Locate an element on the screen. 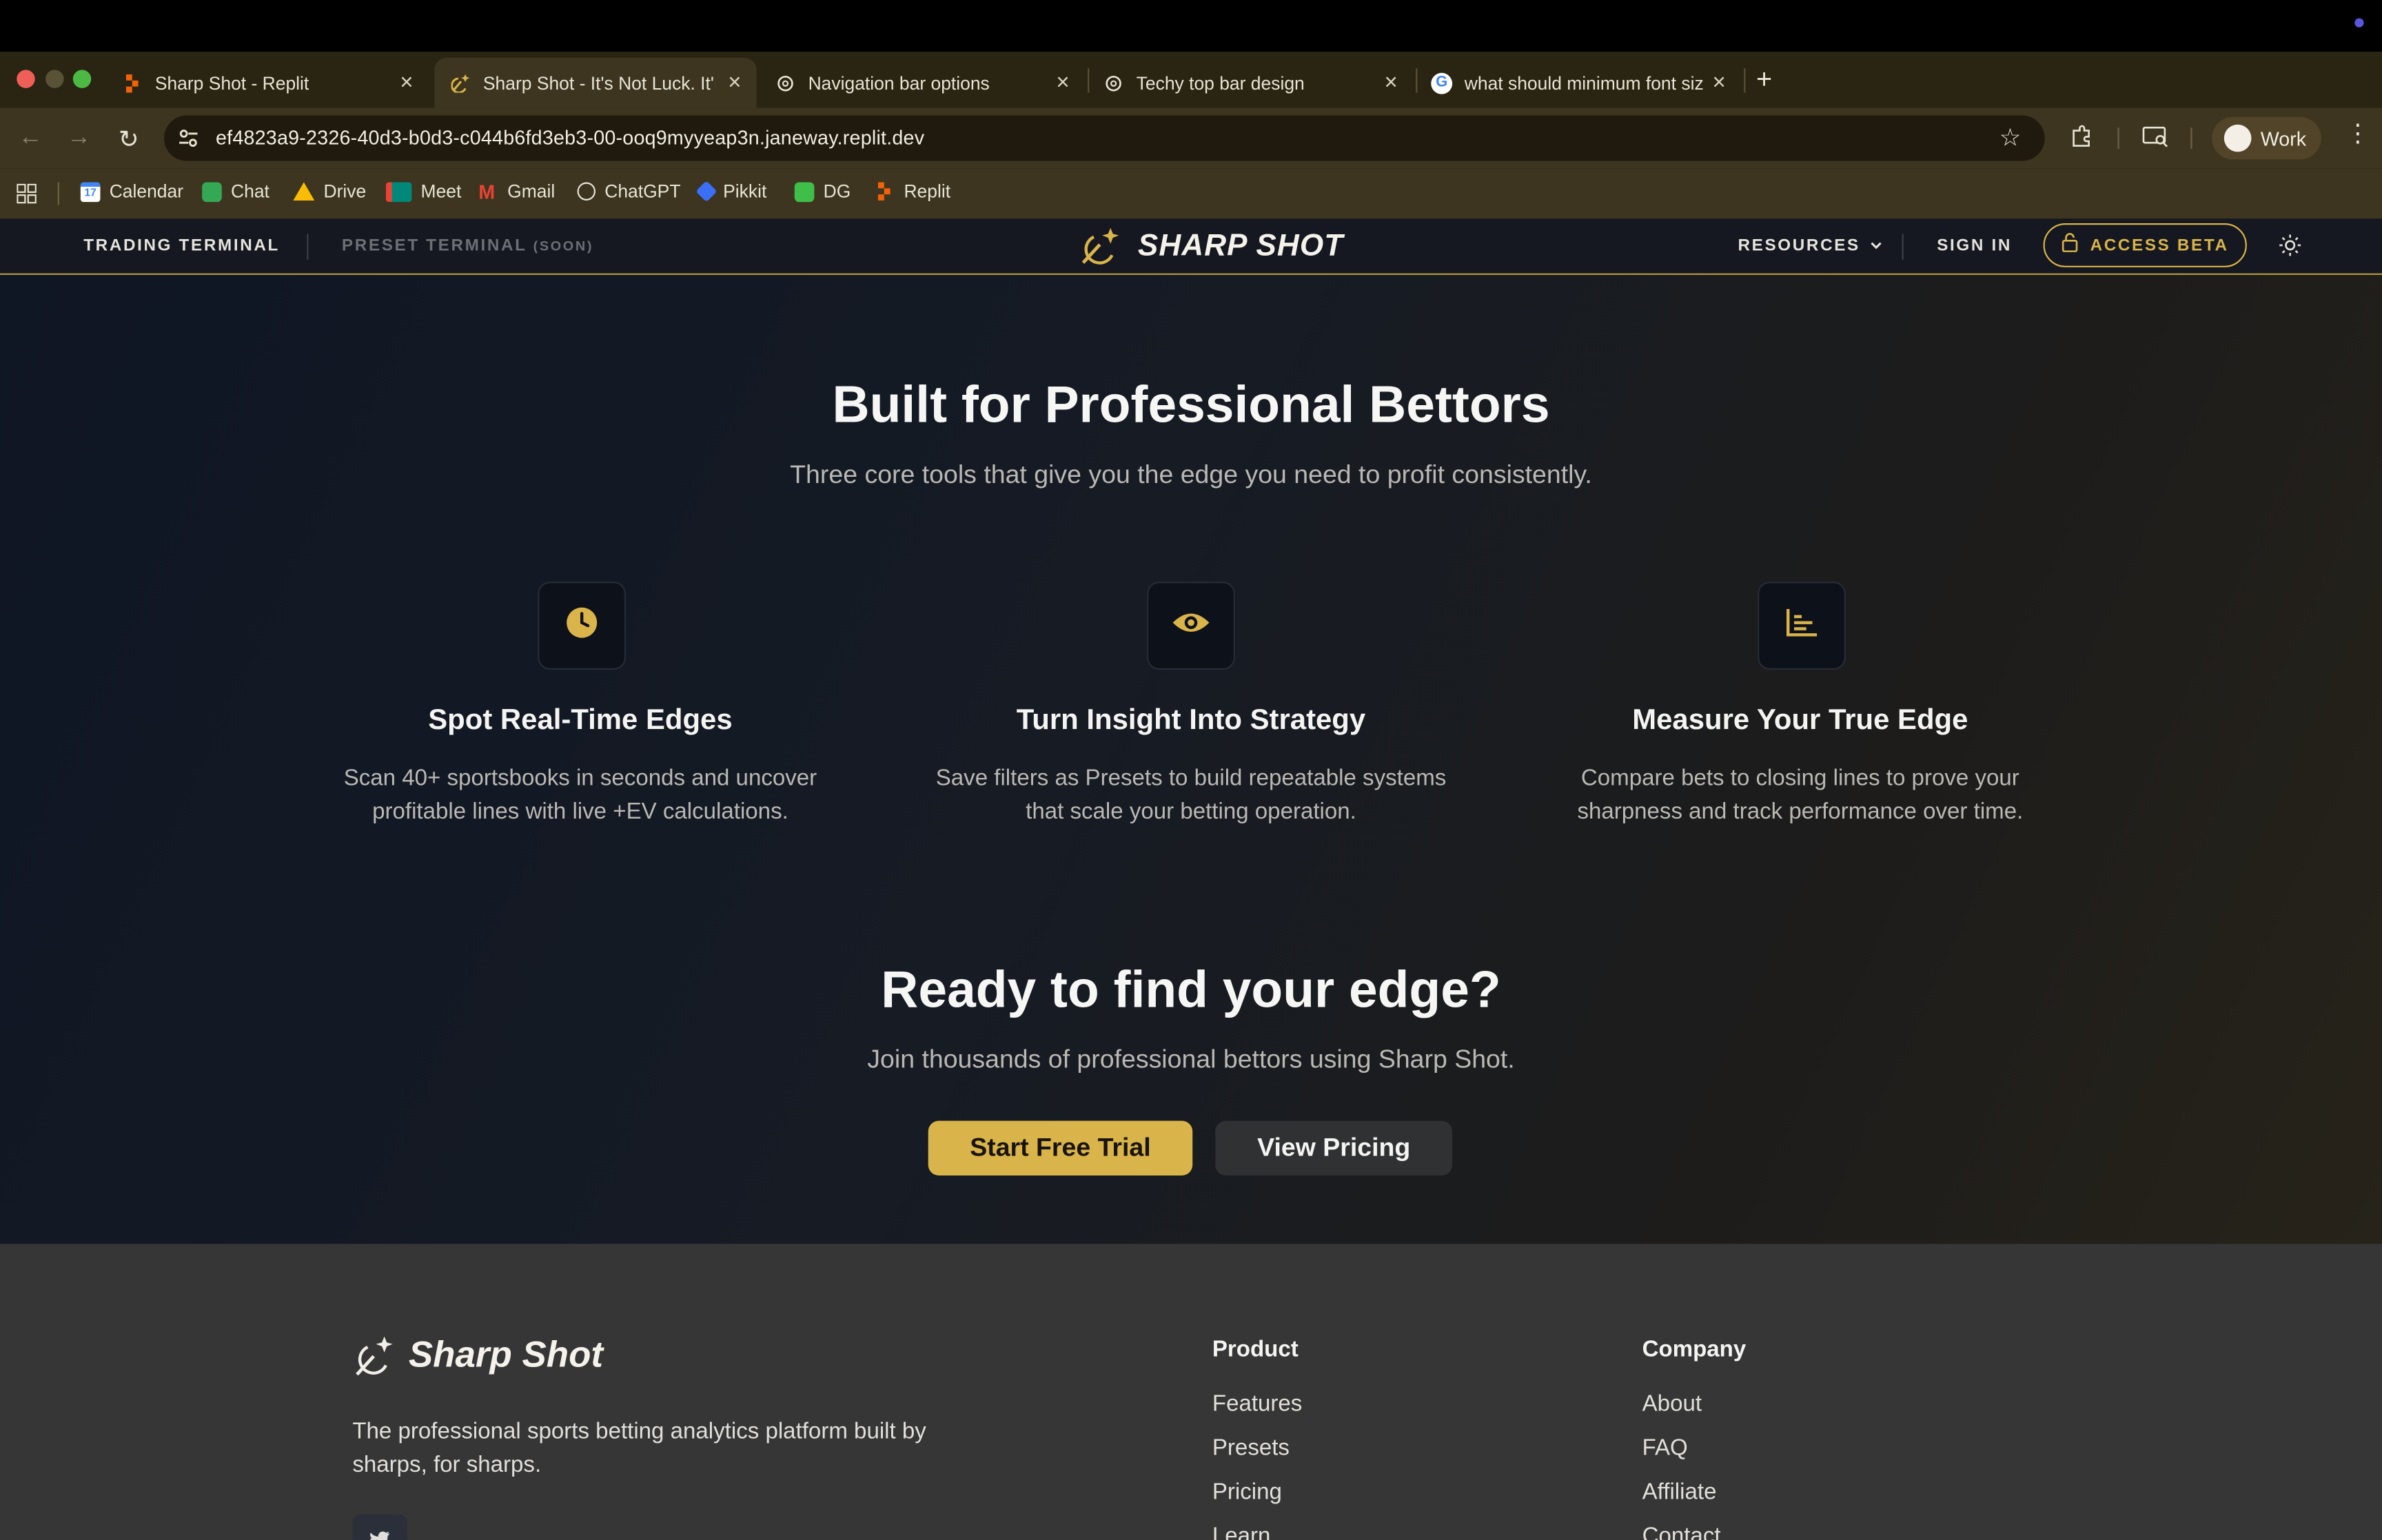  bookmark-label: Replit is located at coordinates (927, 192).